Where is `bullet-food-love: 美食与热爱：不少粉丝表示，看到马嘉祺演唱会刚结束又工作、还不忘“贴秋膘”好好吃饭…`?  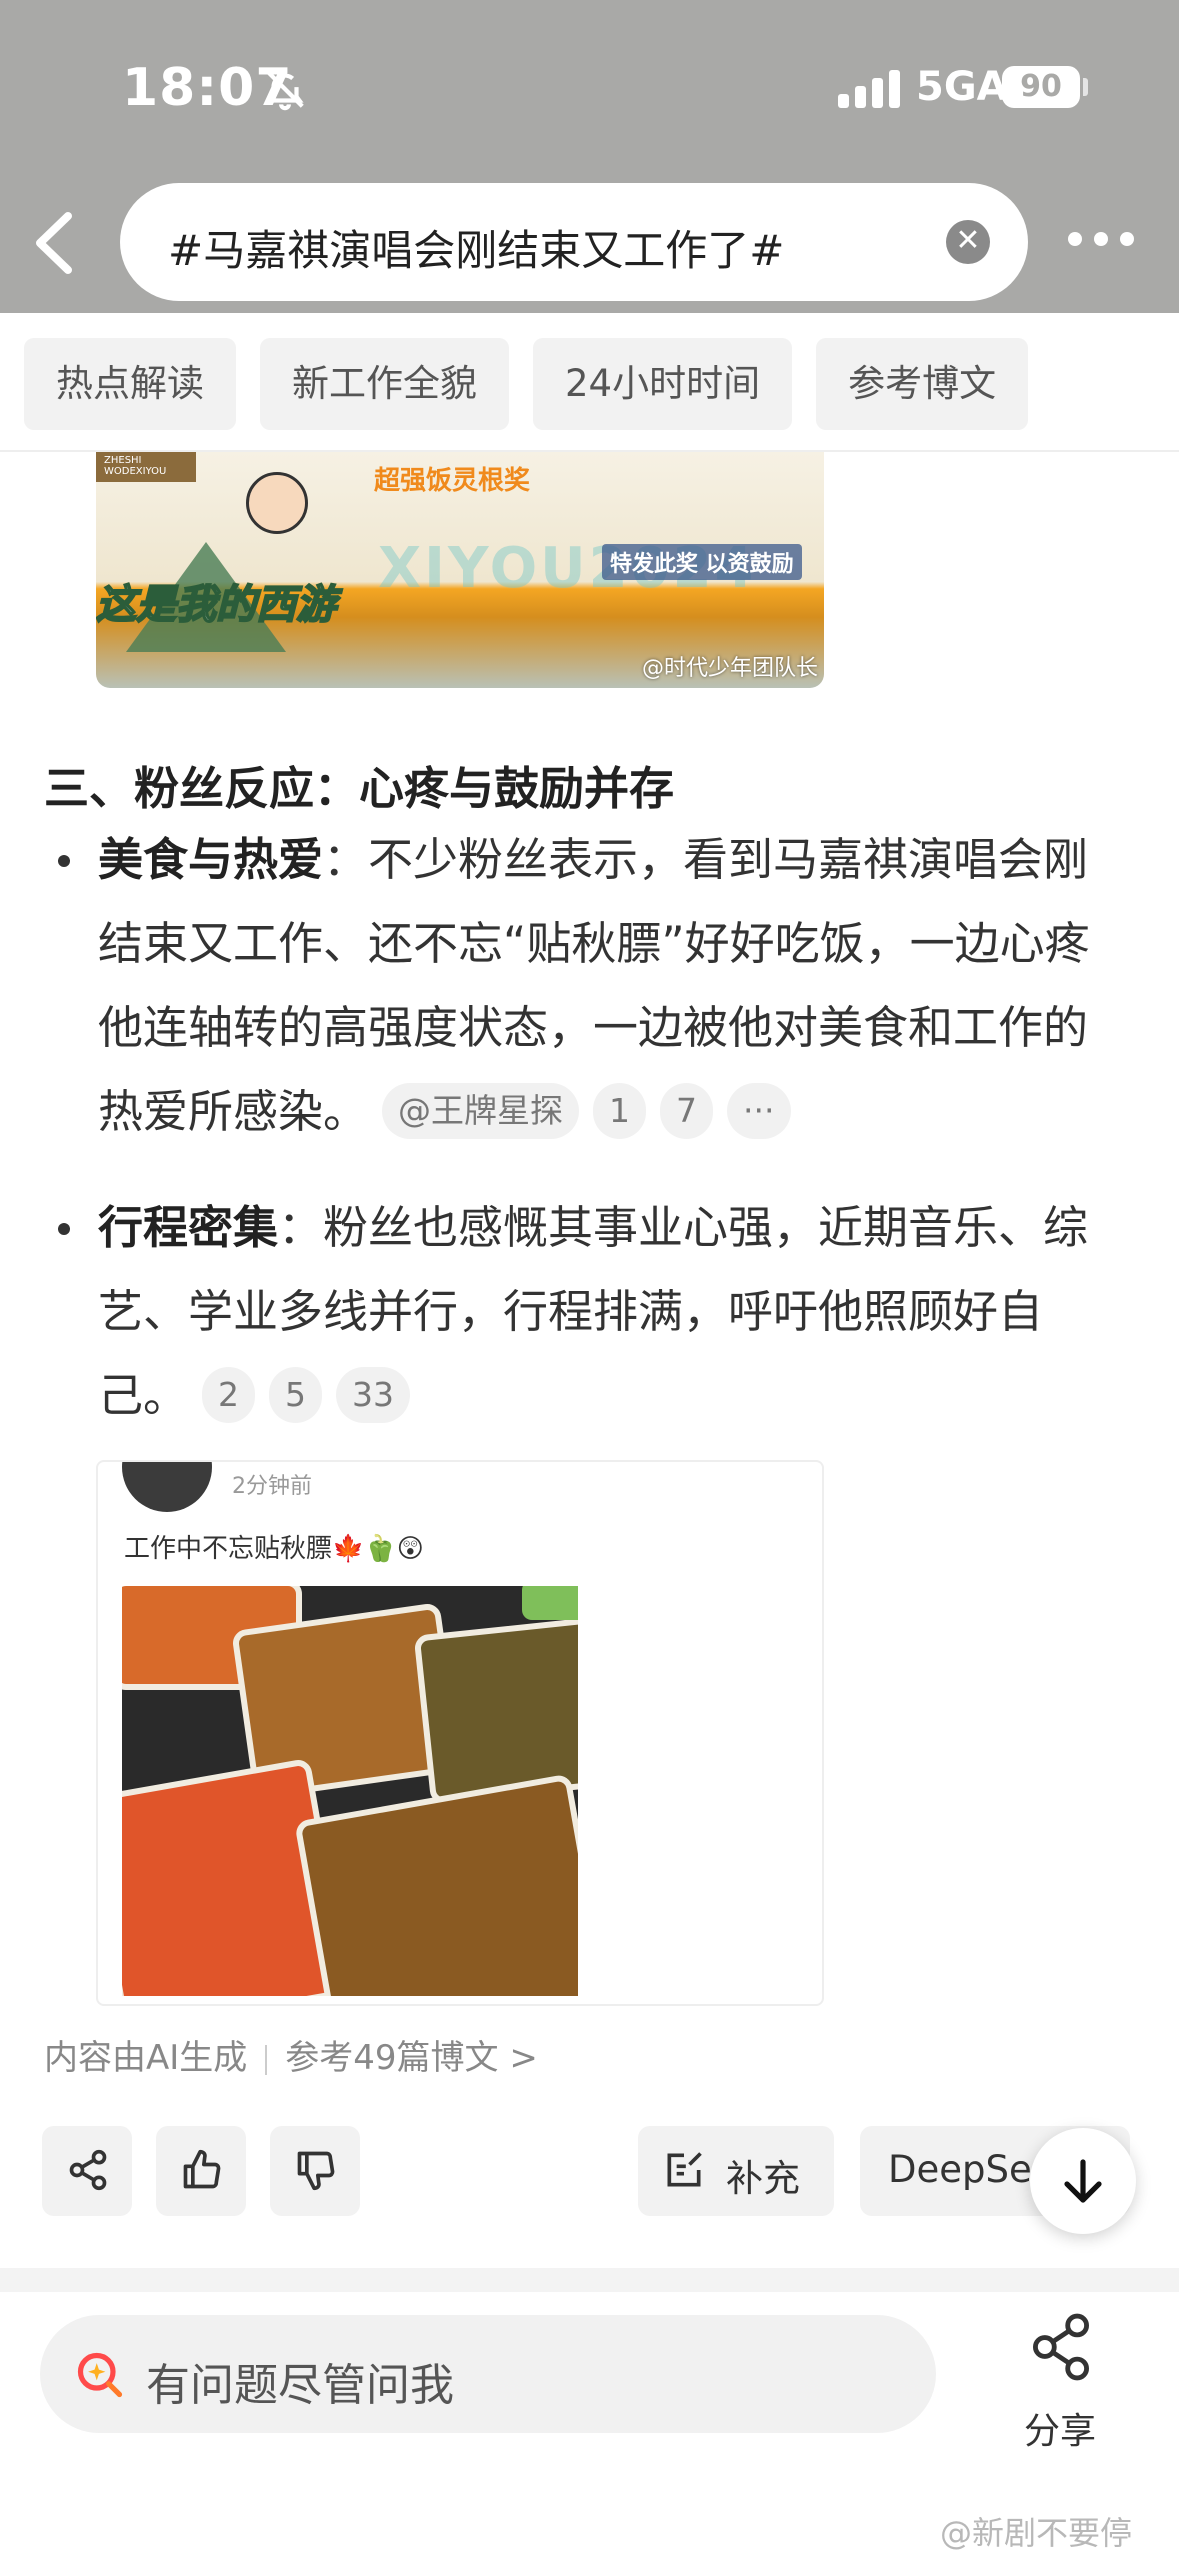
bullet-food-love: 美食与热爱：不少粉丝表示，看到马嘉祺演唱会刚结束又工作、还不忘“贴秋膘”好好吃饭… is located at coordinates (593, 986).